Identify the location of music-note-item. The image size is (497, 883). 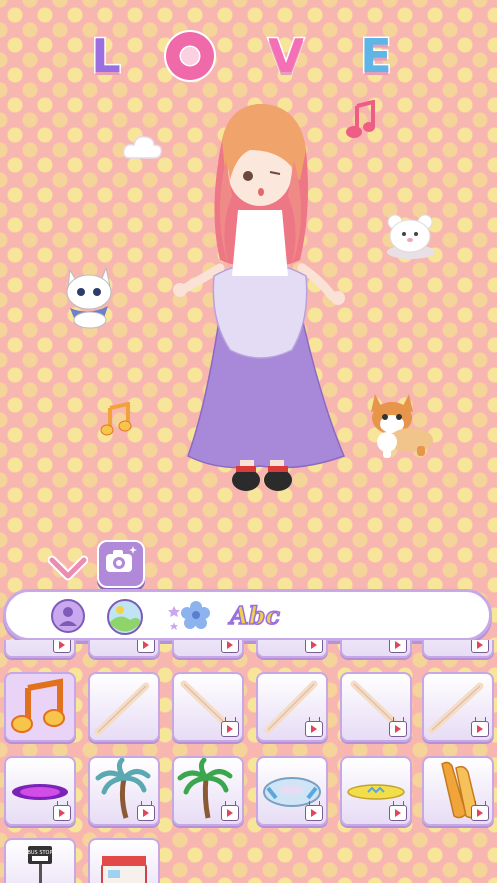
(40, 707).